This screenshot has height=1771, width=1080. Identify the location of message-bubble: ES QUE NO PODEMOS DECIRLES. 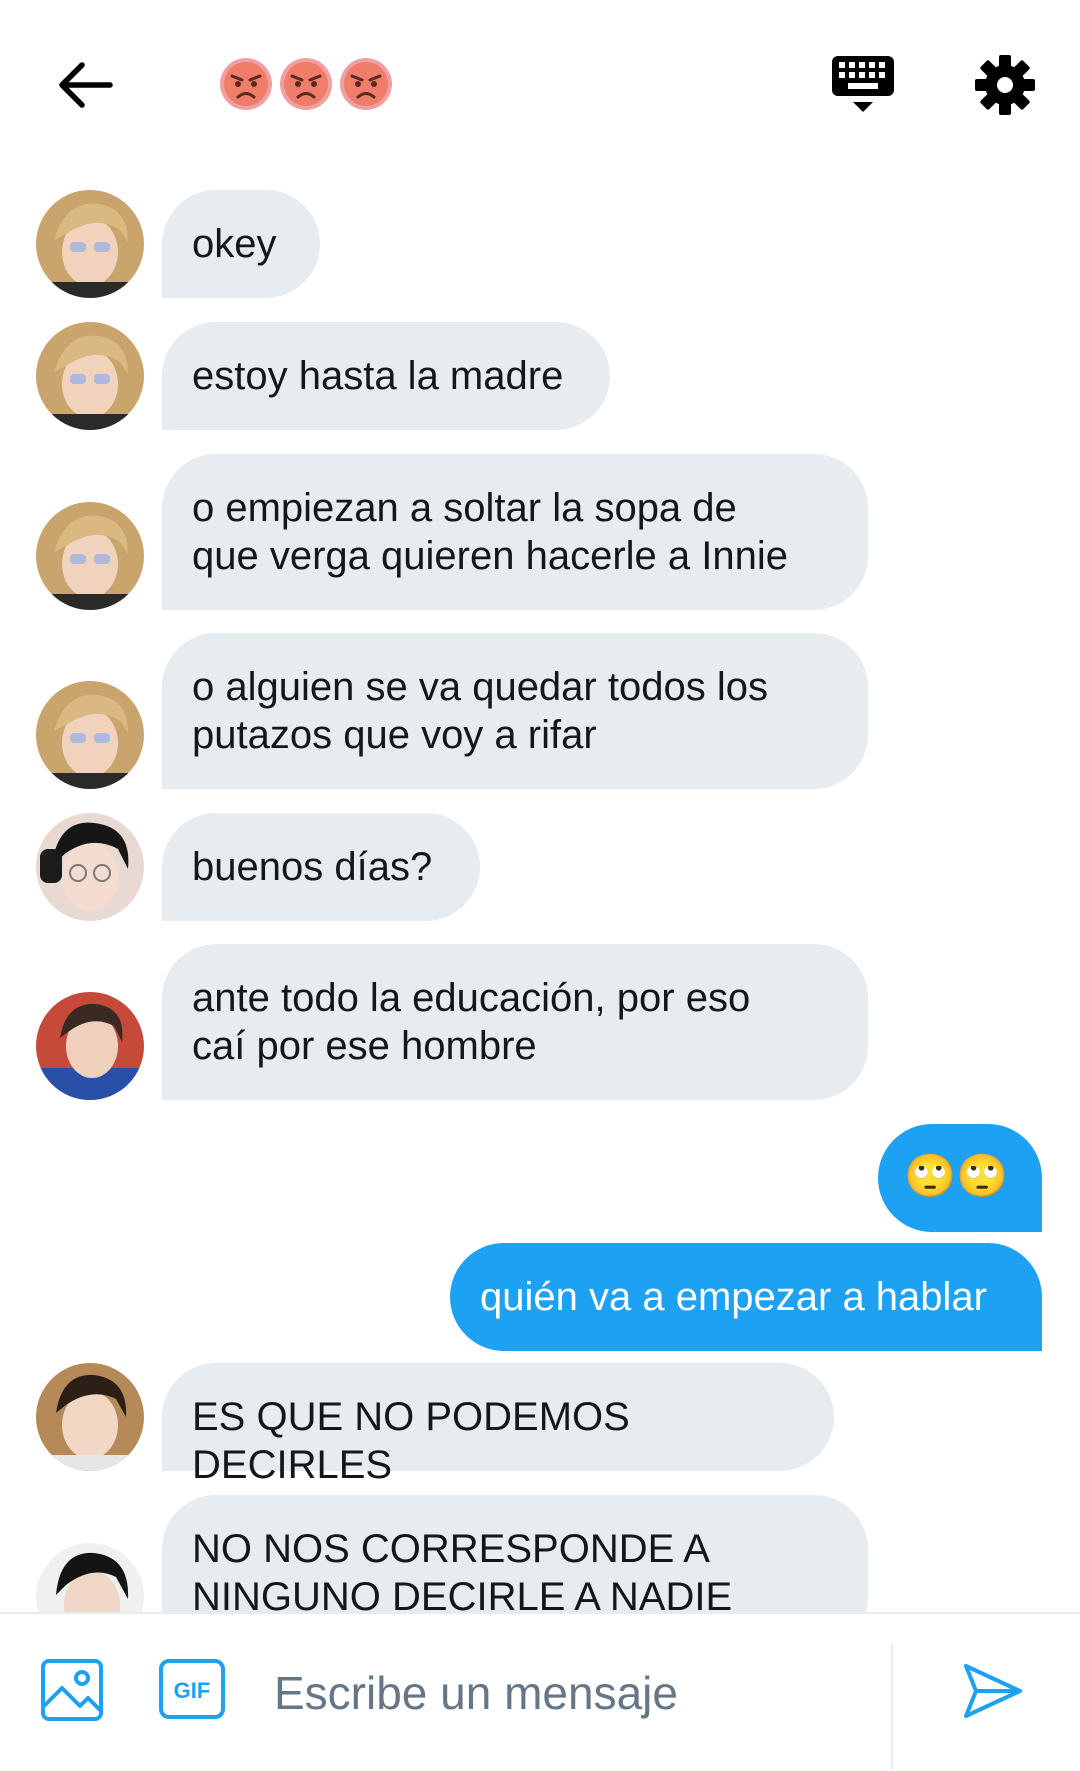
(498, 1425).